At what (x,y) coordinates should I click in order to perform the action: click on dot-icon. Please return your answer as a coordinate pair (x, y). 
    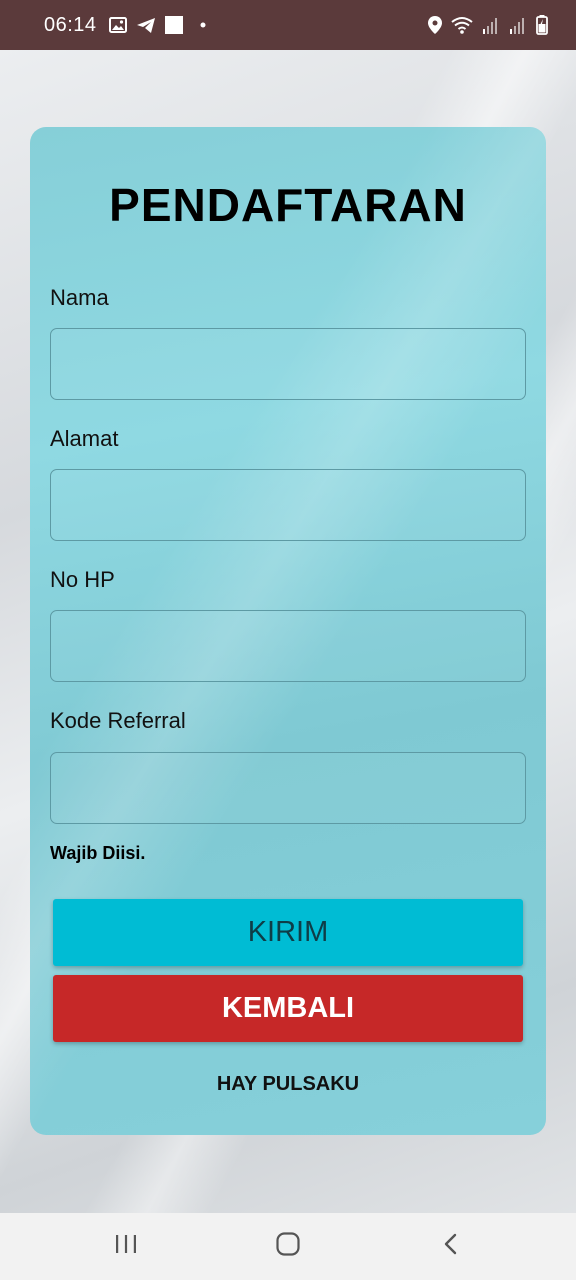
    Looking at the image, I should click on (203, 25).